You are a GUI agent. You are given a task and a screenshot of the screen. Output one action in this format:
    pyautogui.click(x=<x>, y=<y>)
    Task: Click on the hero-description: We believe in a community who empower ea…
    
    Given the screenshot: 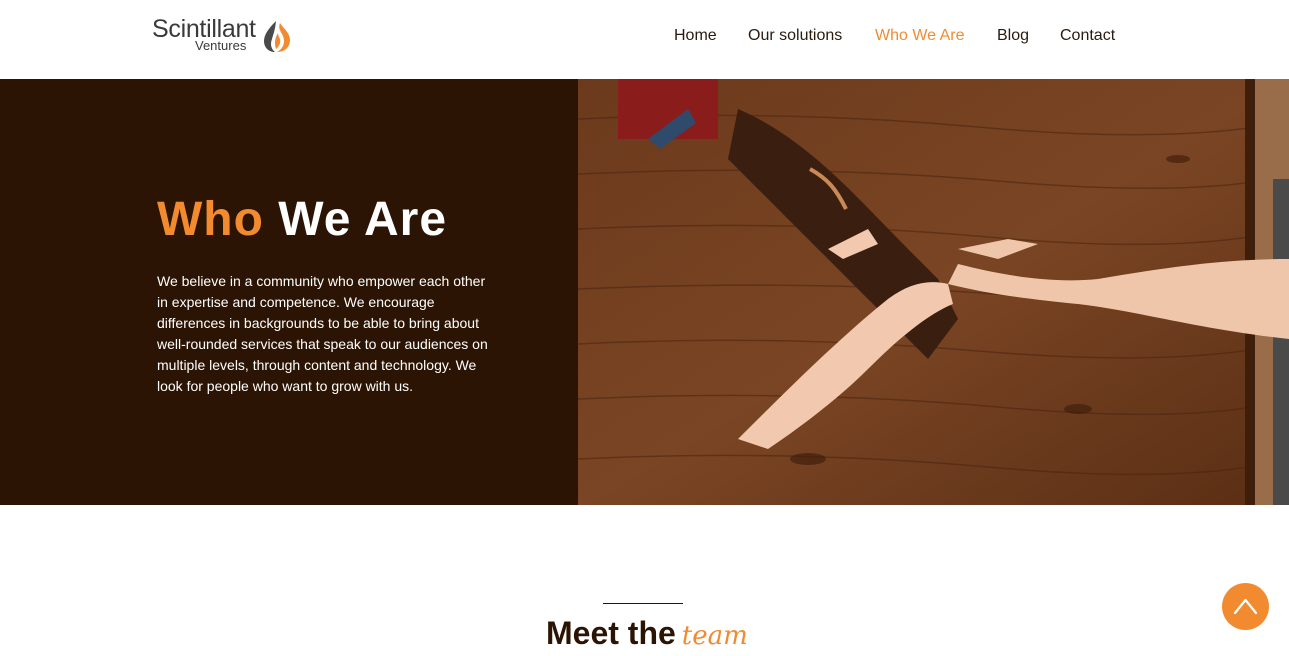 What is the action you would take?
    pyautogui.click(x=322, y=333)
    